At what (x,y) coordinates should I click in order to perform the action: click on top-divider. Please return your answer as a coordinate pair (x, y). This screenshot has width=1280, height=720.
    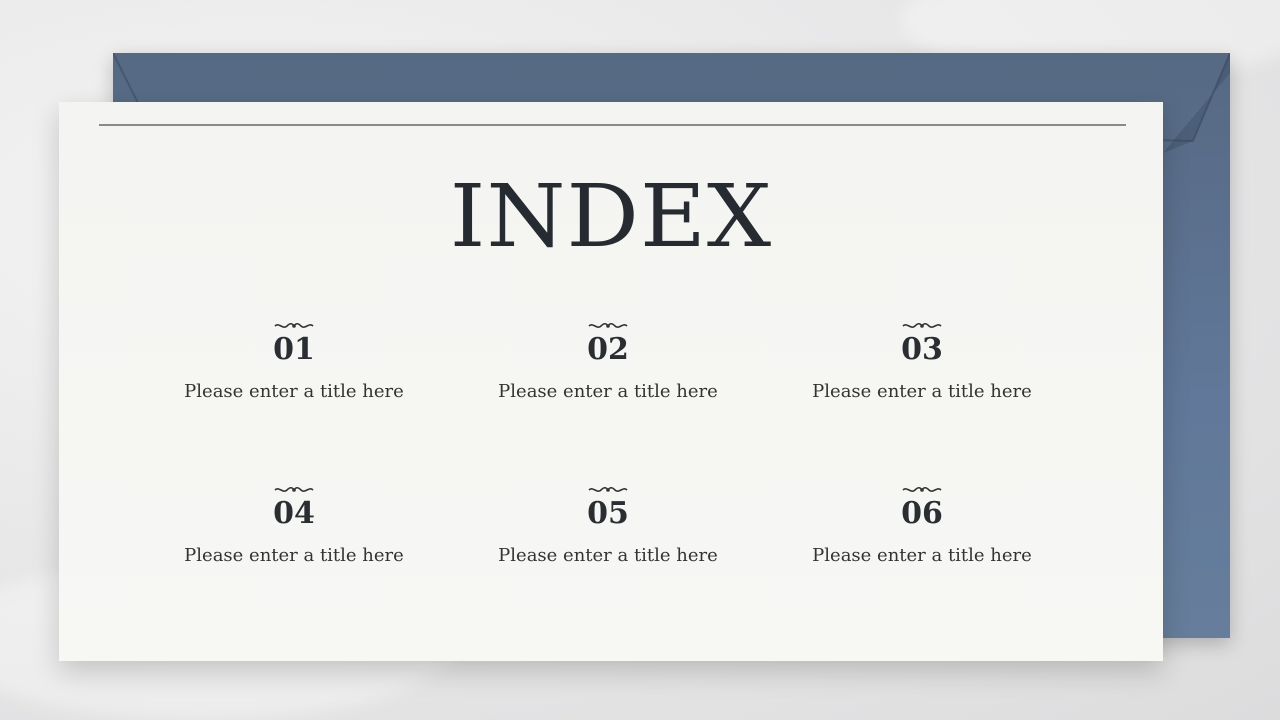
    Looking at the image, I should click on (612, 125).